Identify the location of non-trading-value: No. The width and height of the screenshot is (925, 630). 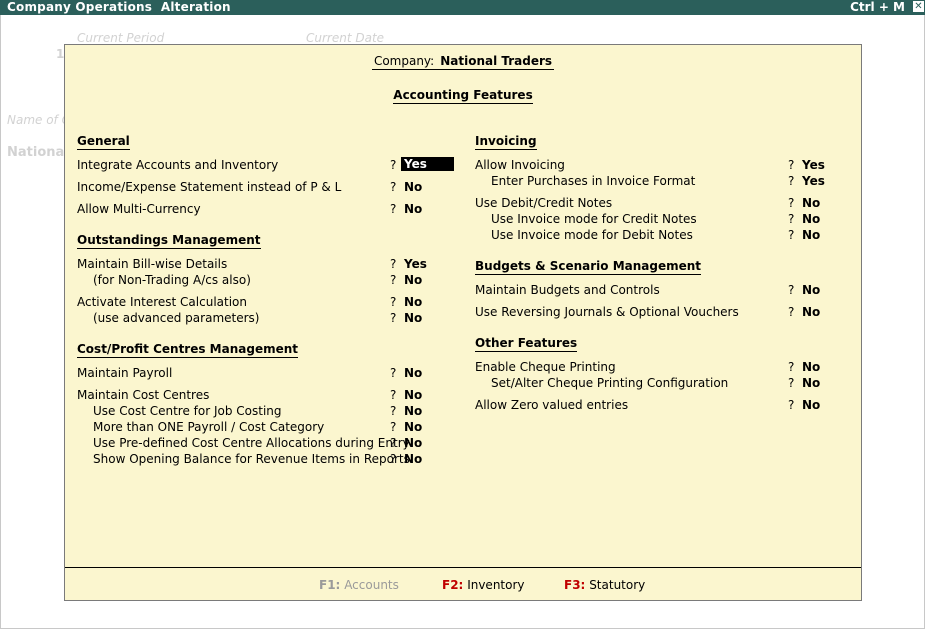
(413, 280).